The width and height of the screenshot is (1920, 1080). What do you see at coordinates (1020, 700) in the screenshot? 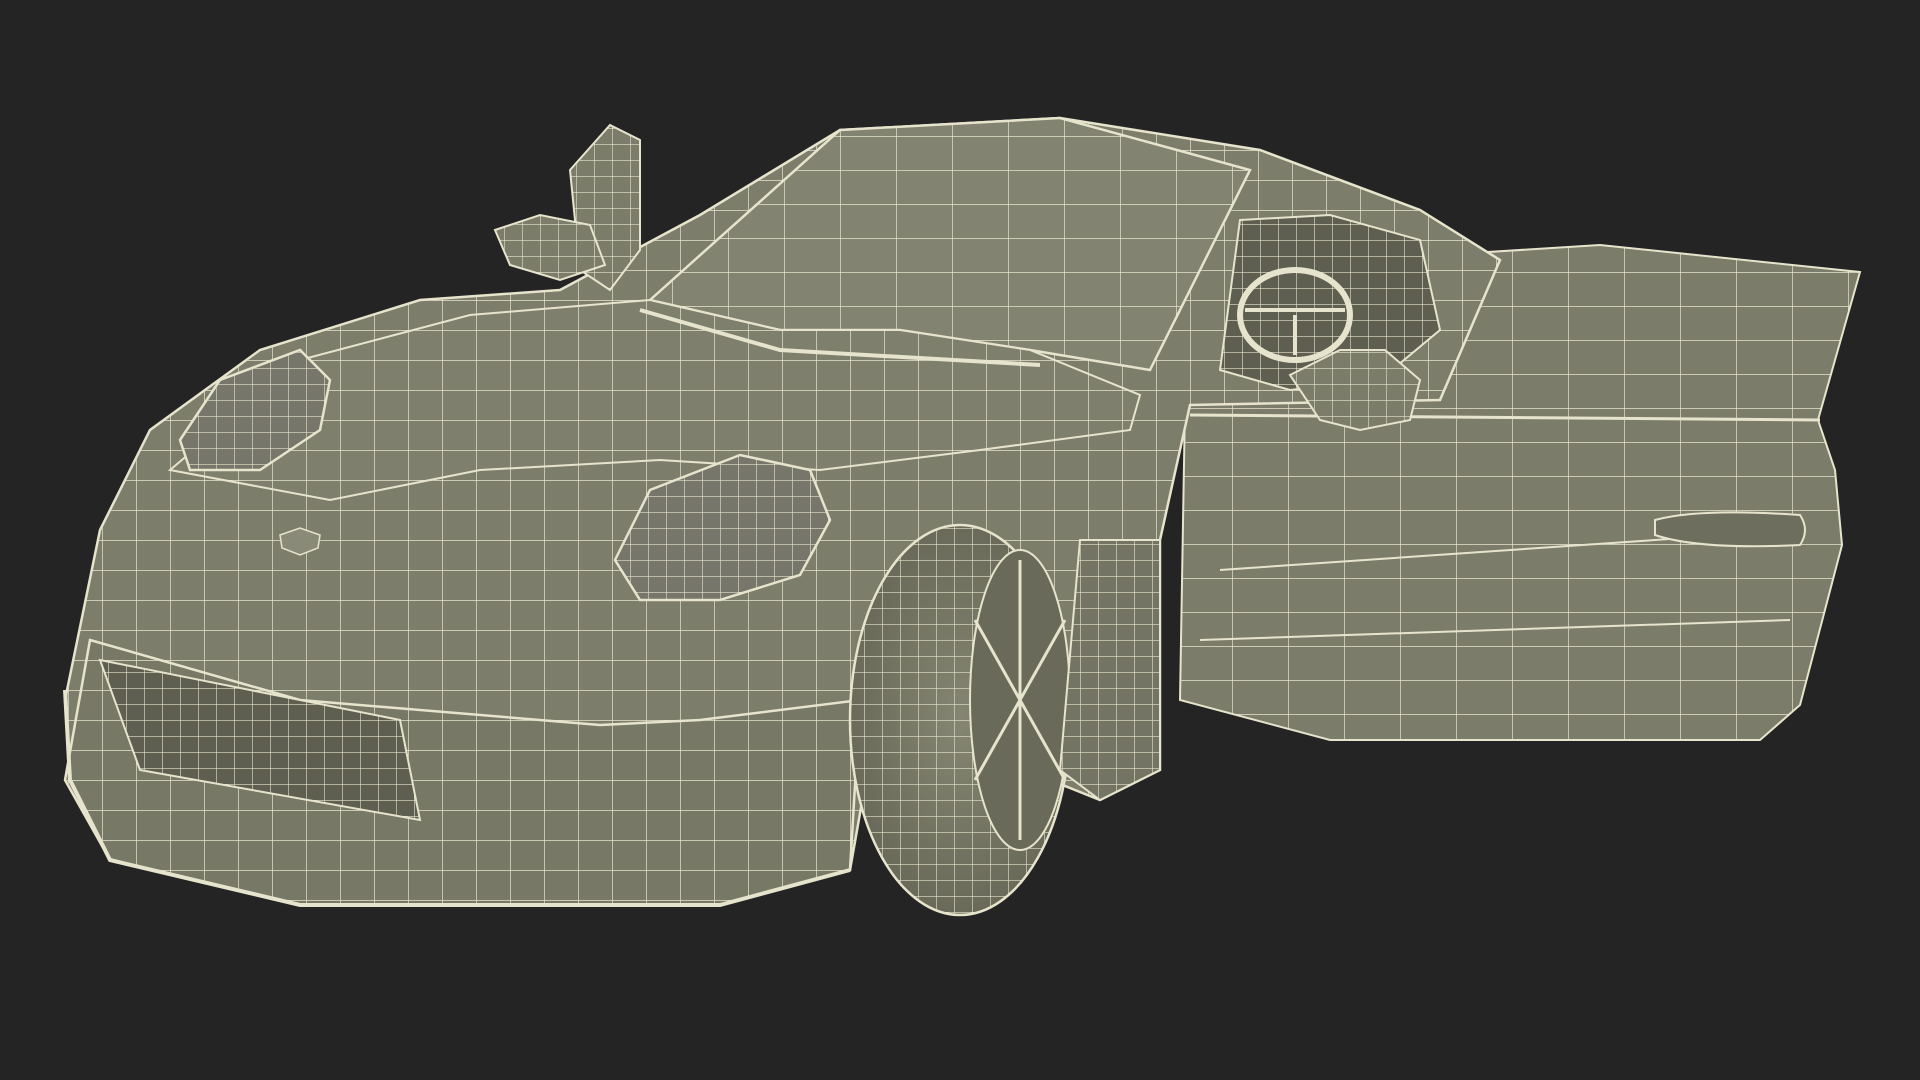
I see `wheel-rim-icon` at bounding box center [1020, 700].